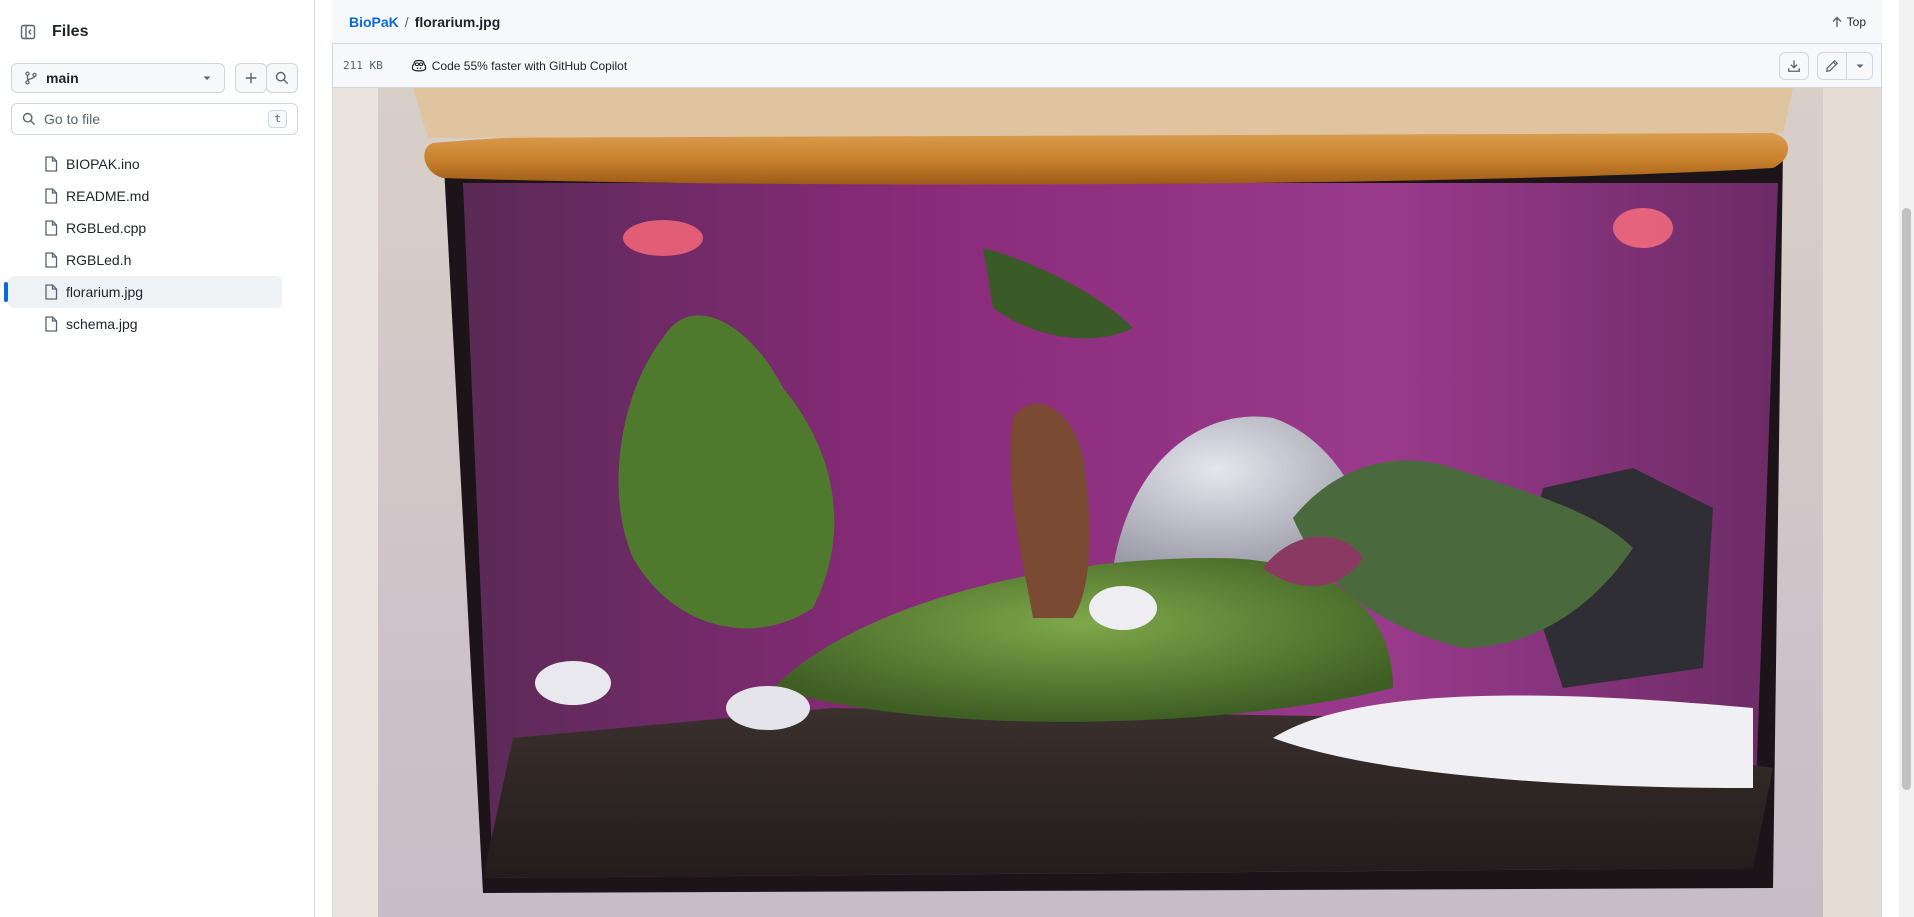 The width and height of the screenshot is (1914, 917). Describe the element at coordinates (118, 78) in the screenshot. I see `branch-selector: main` at that location.